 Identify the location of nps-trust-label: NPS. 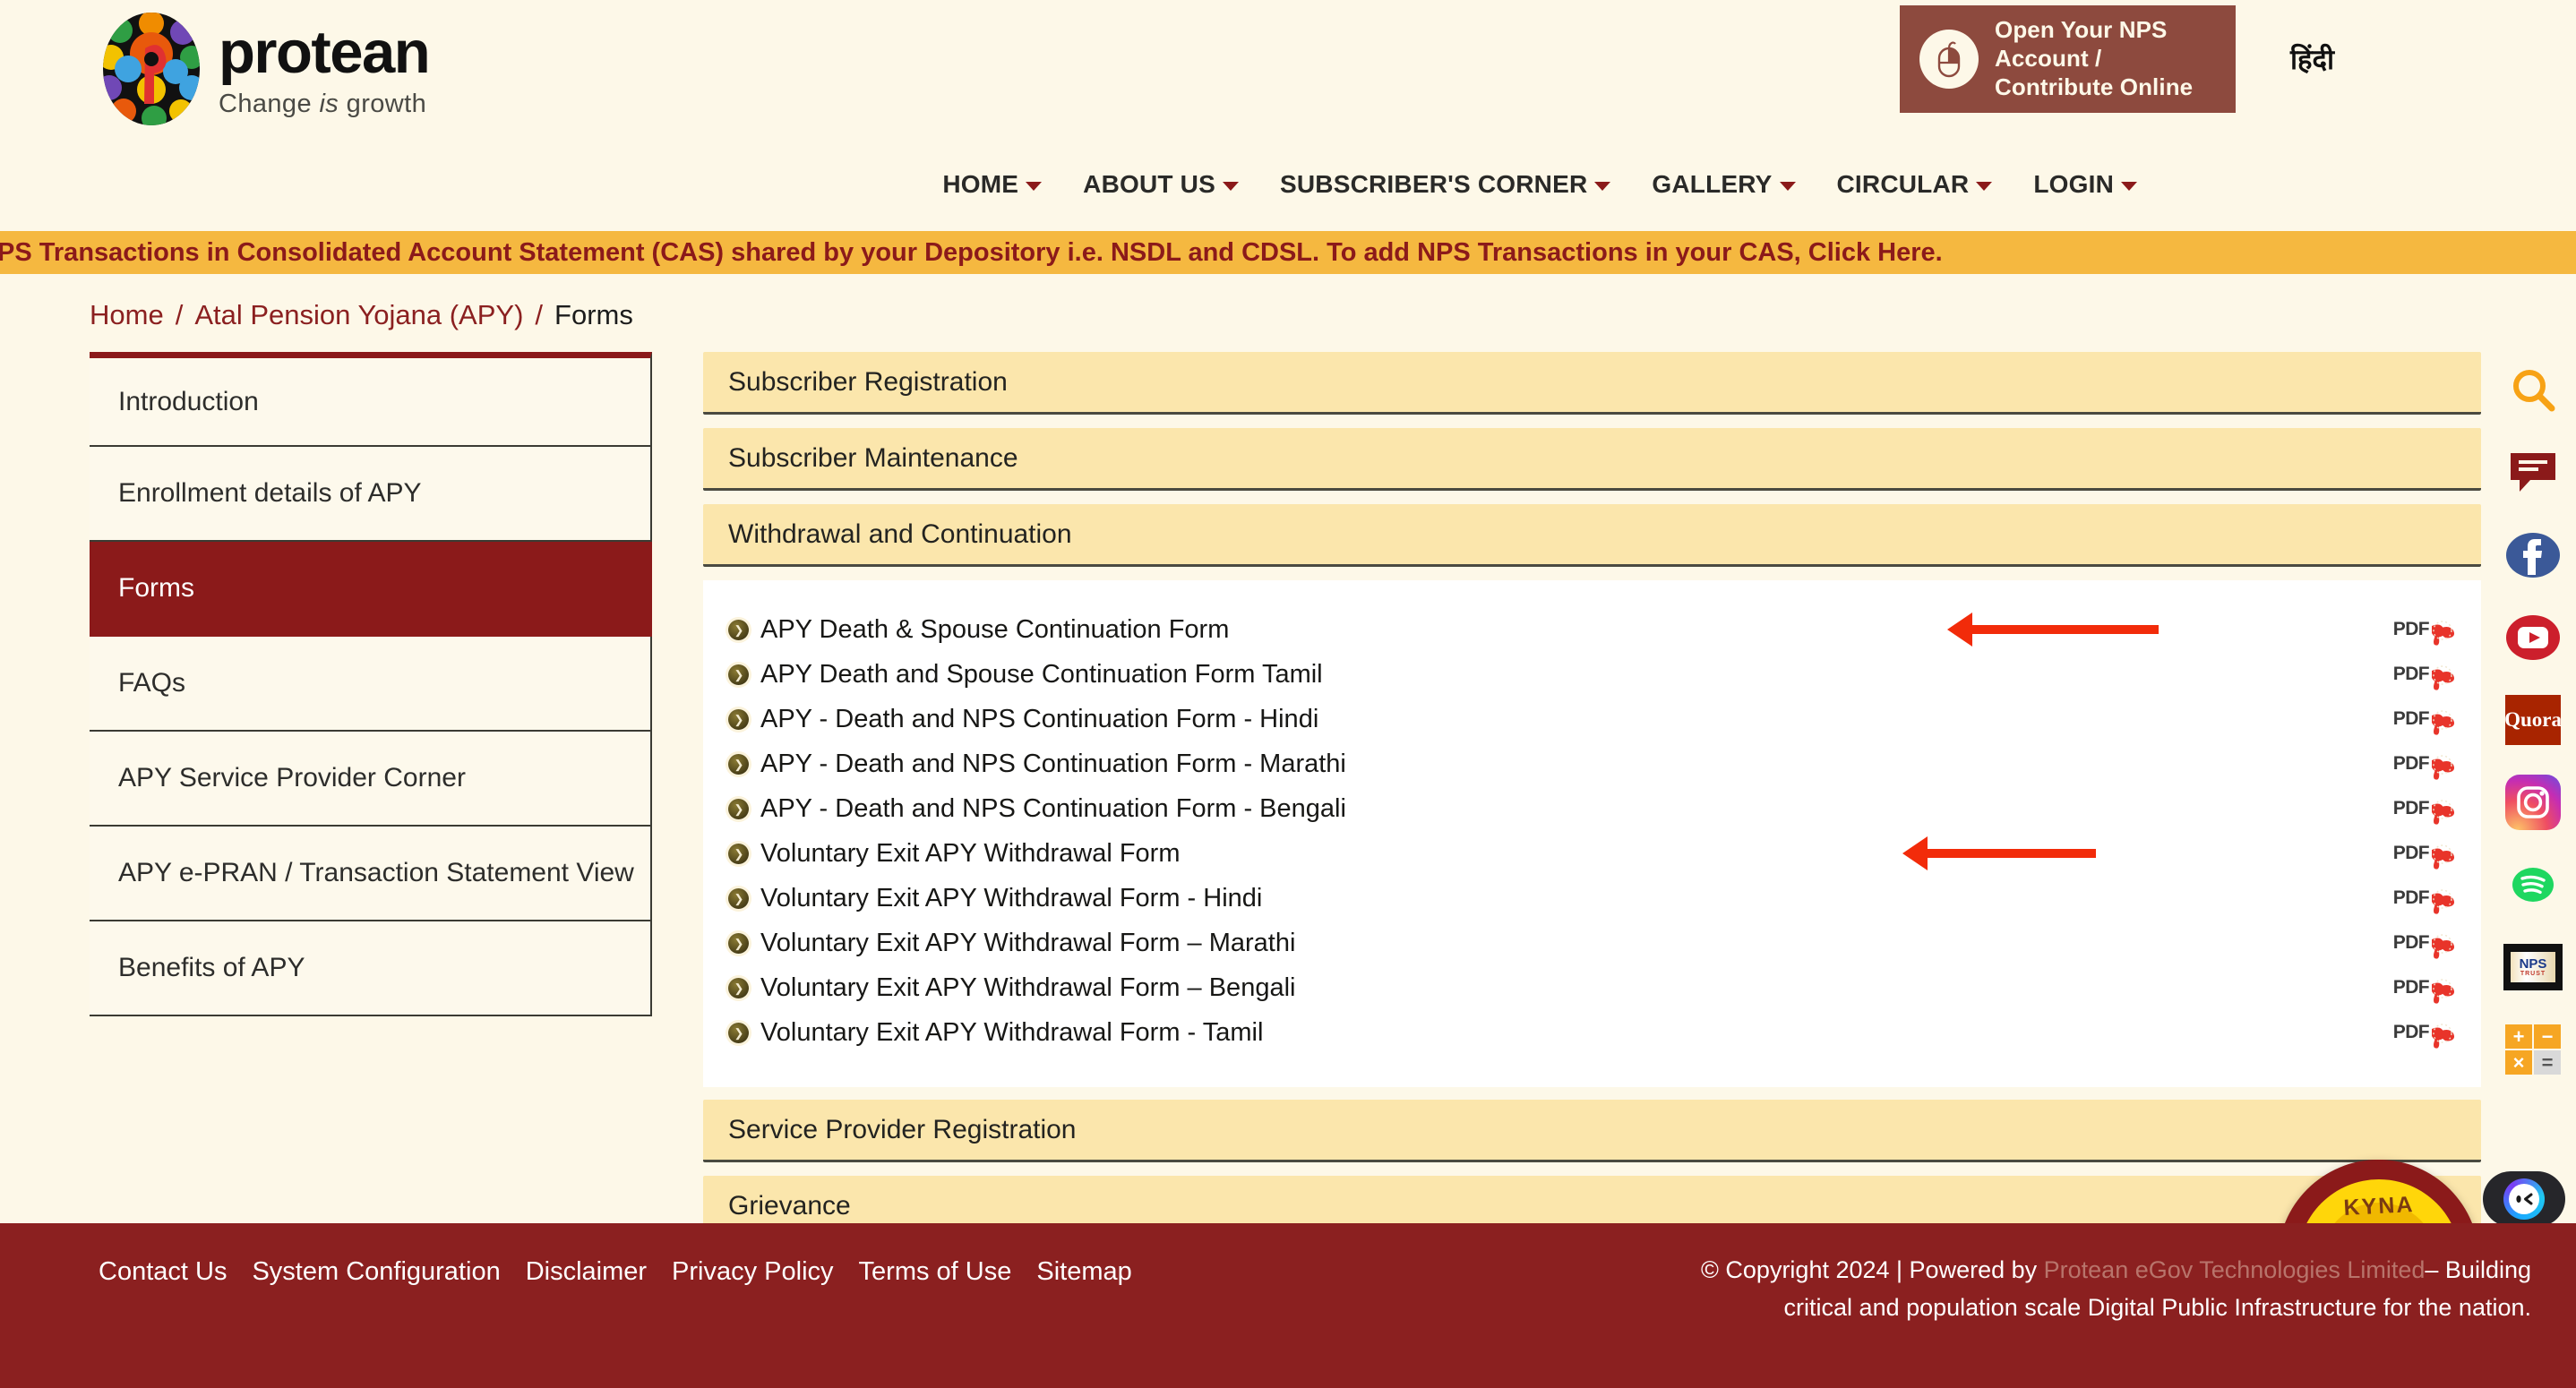
(2533, 964).